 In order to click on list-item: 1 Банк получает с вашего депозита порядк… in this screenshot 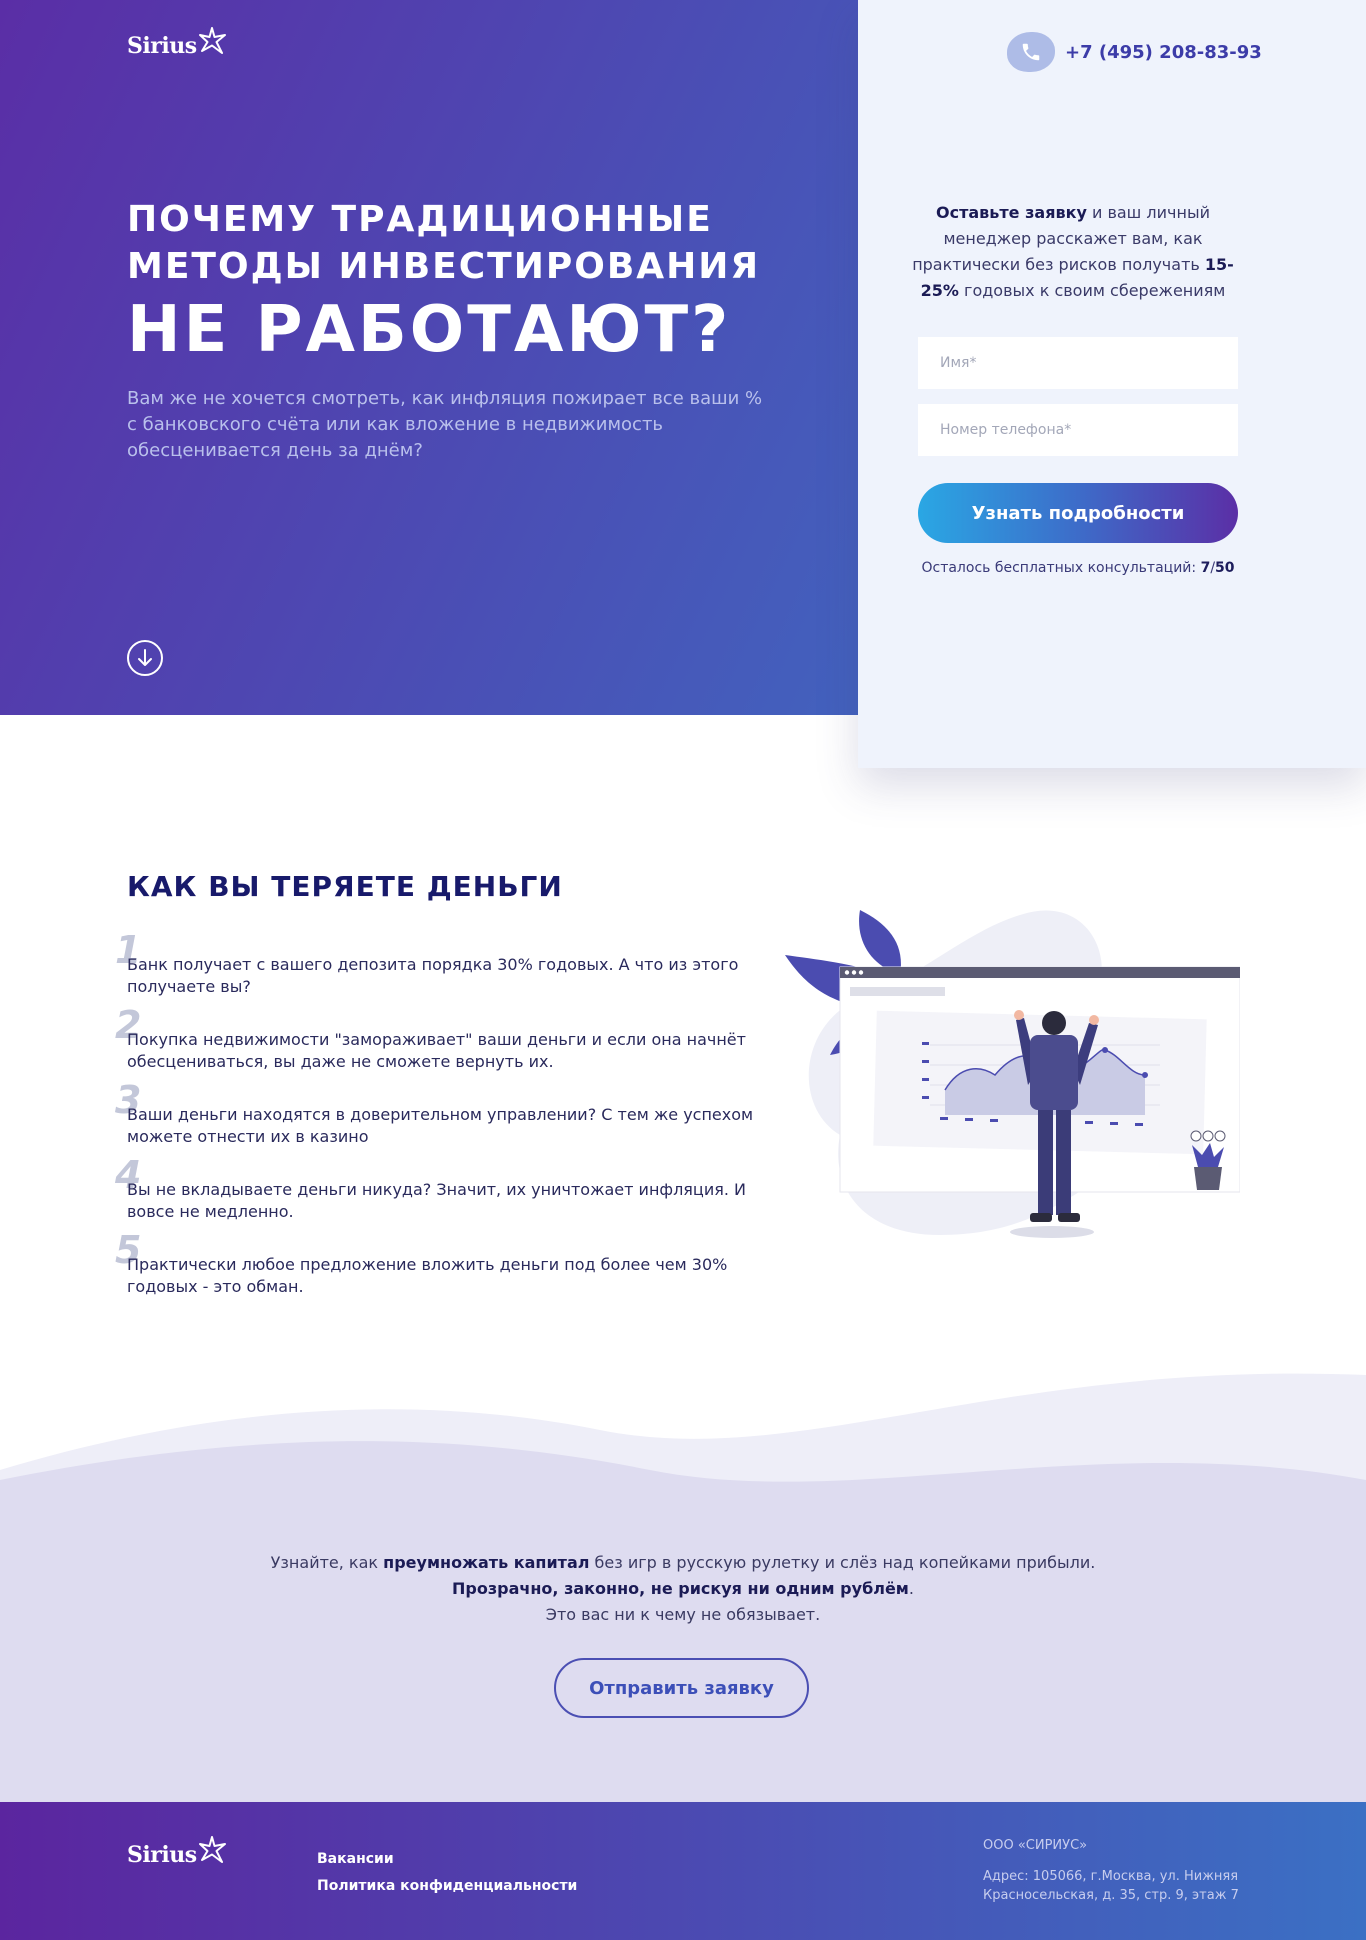, I will do `click(441, 972)`.